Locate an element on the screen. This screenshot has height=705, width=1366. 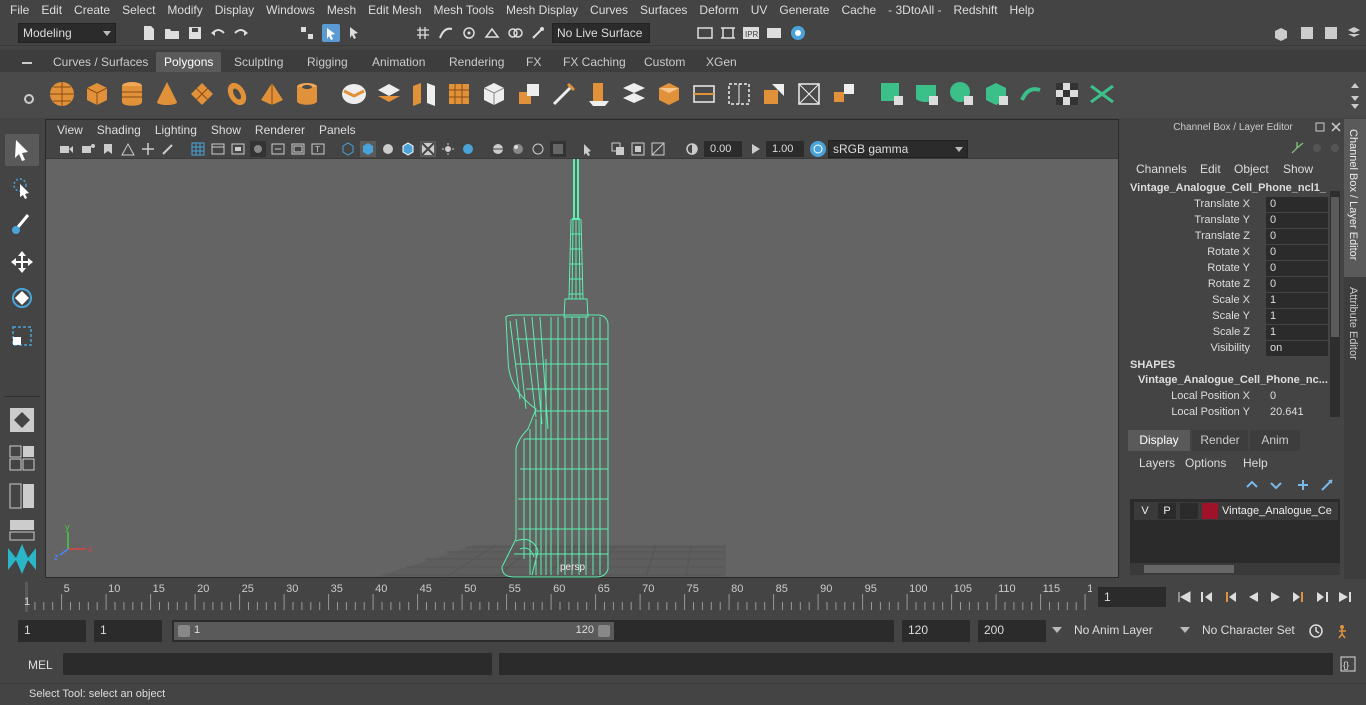
playback-end-field: 120 is located at coordinates (936, 631).